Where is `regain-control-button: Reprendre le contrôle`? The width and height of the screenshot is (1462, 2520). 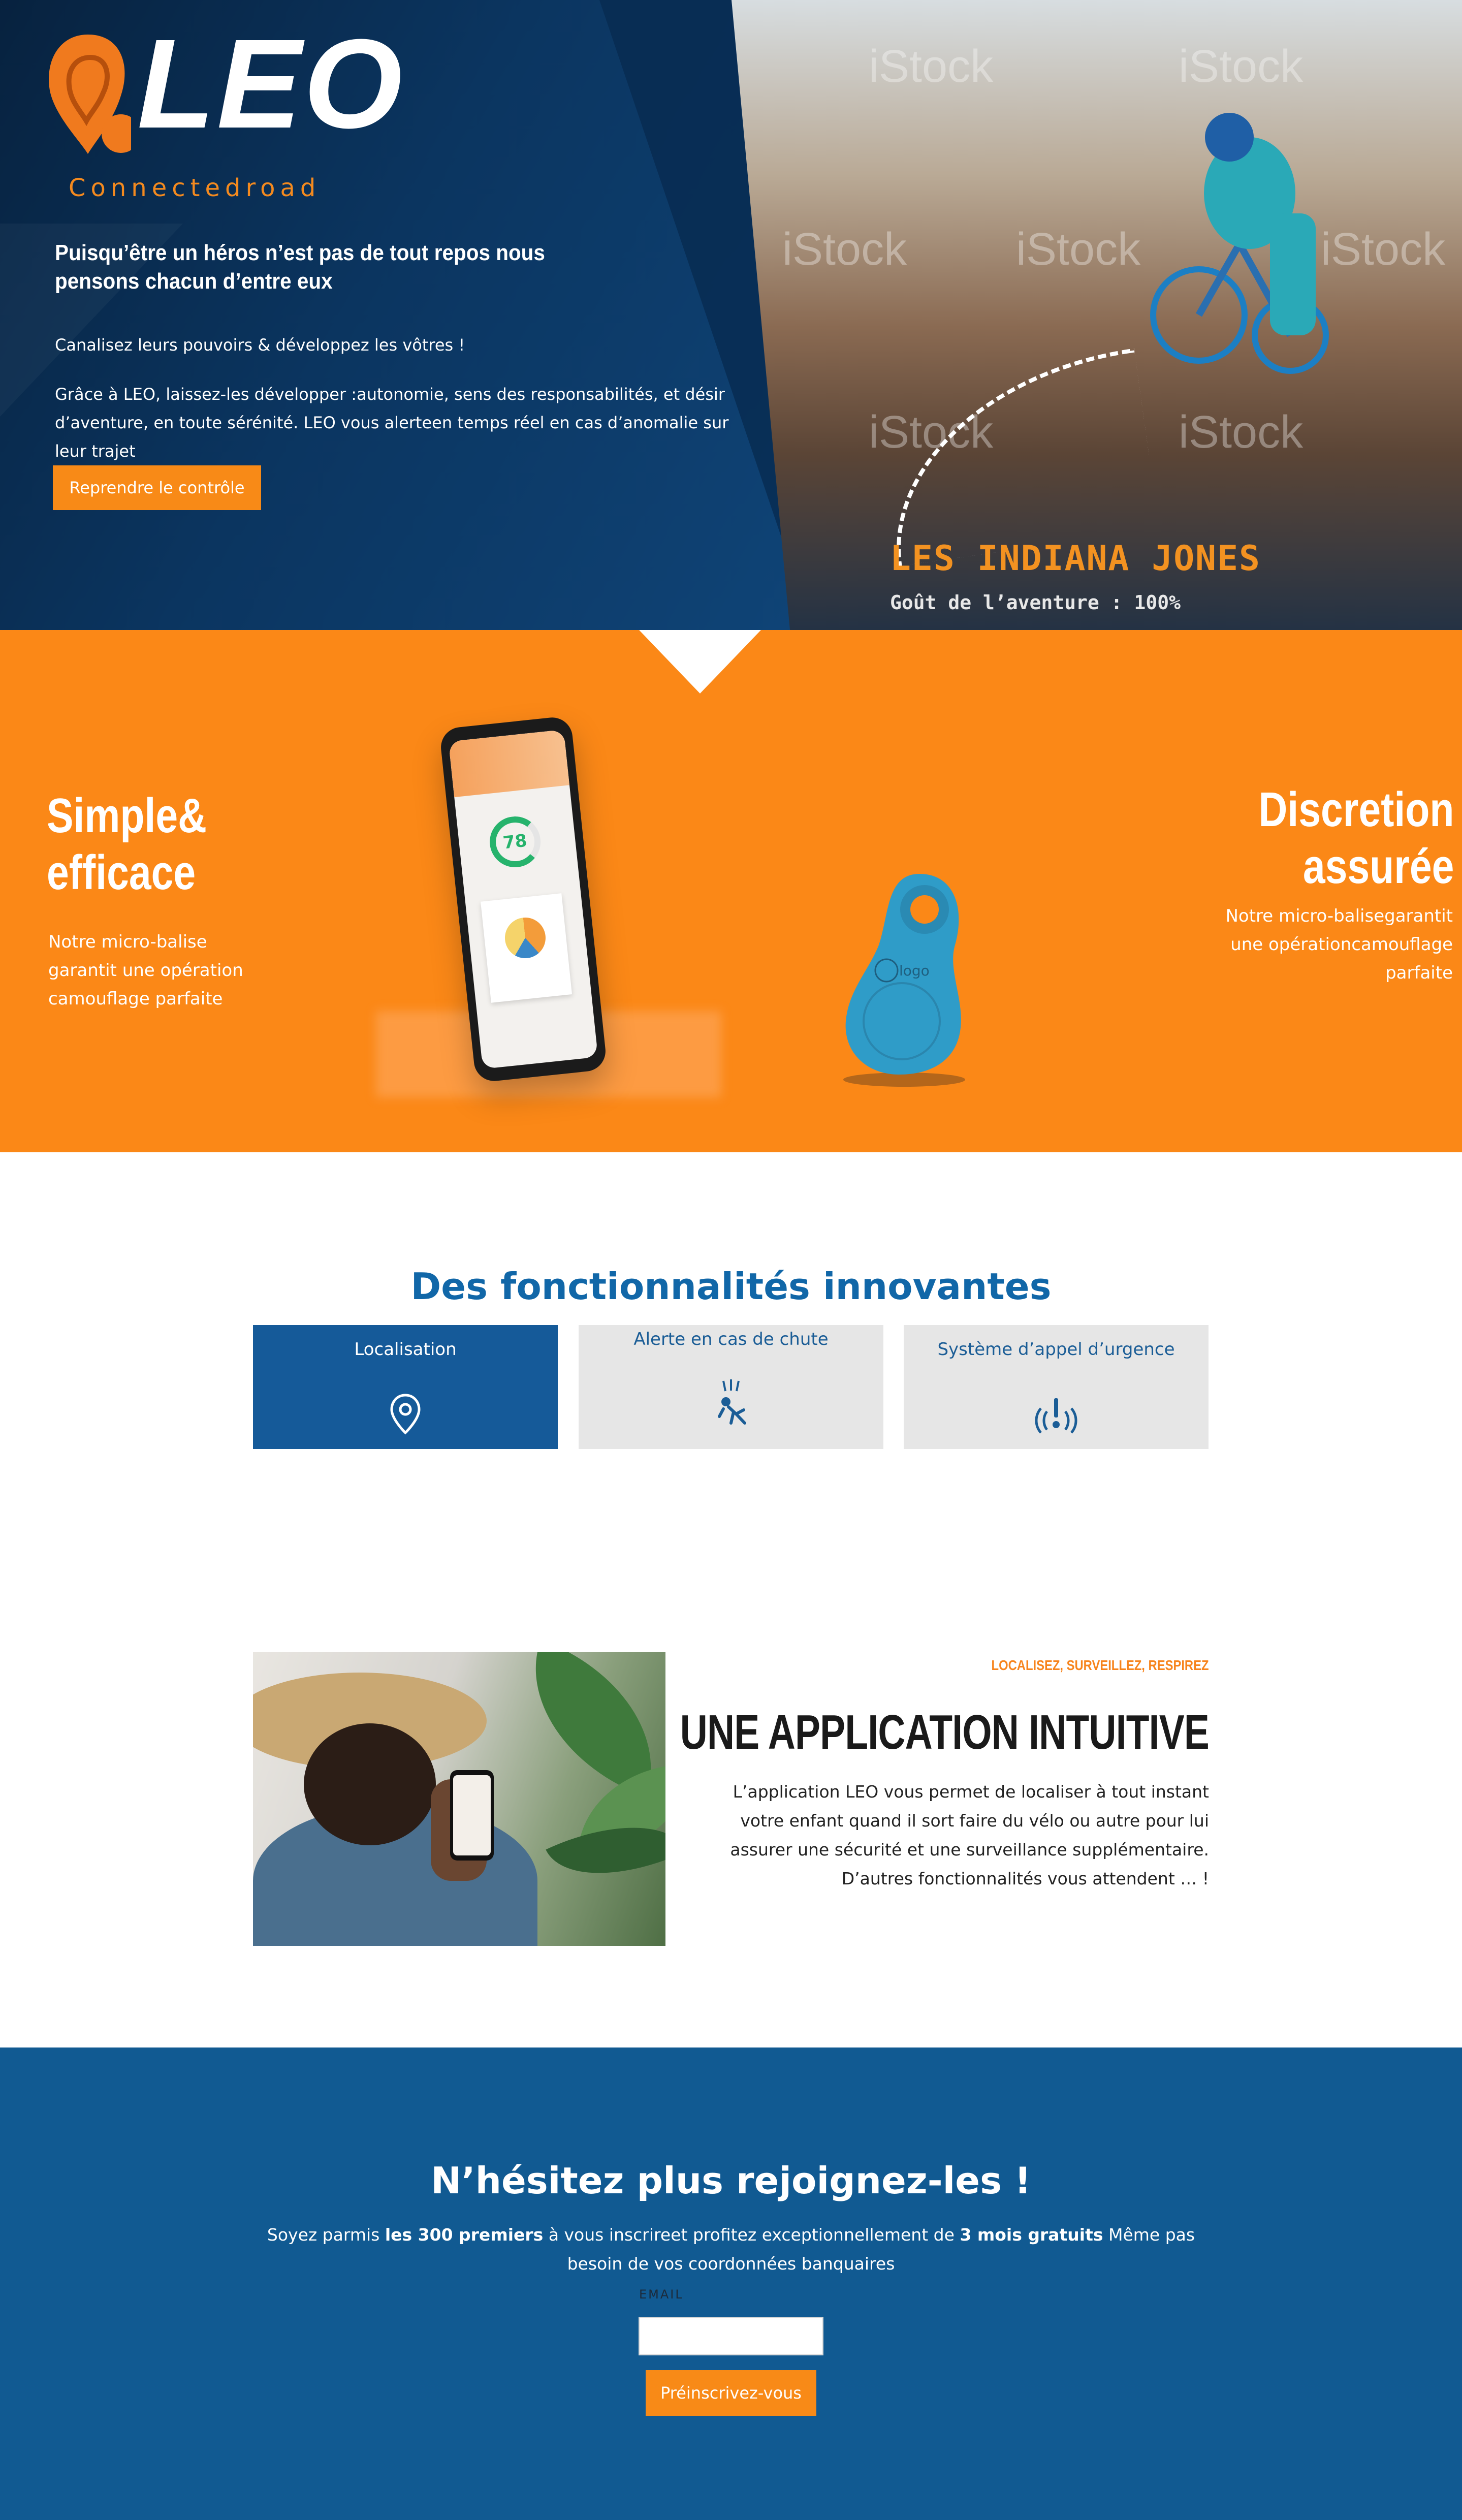 regain-control-button: Reprendre le contrôle is located at coordinates (157, 487).